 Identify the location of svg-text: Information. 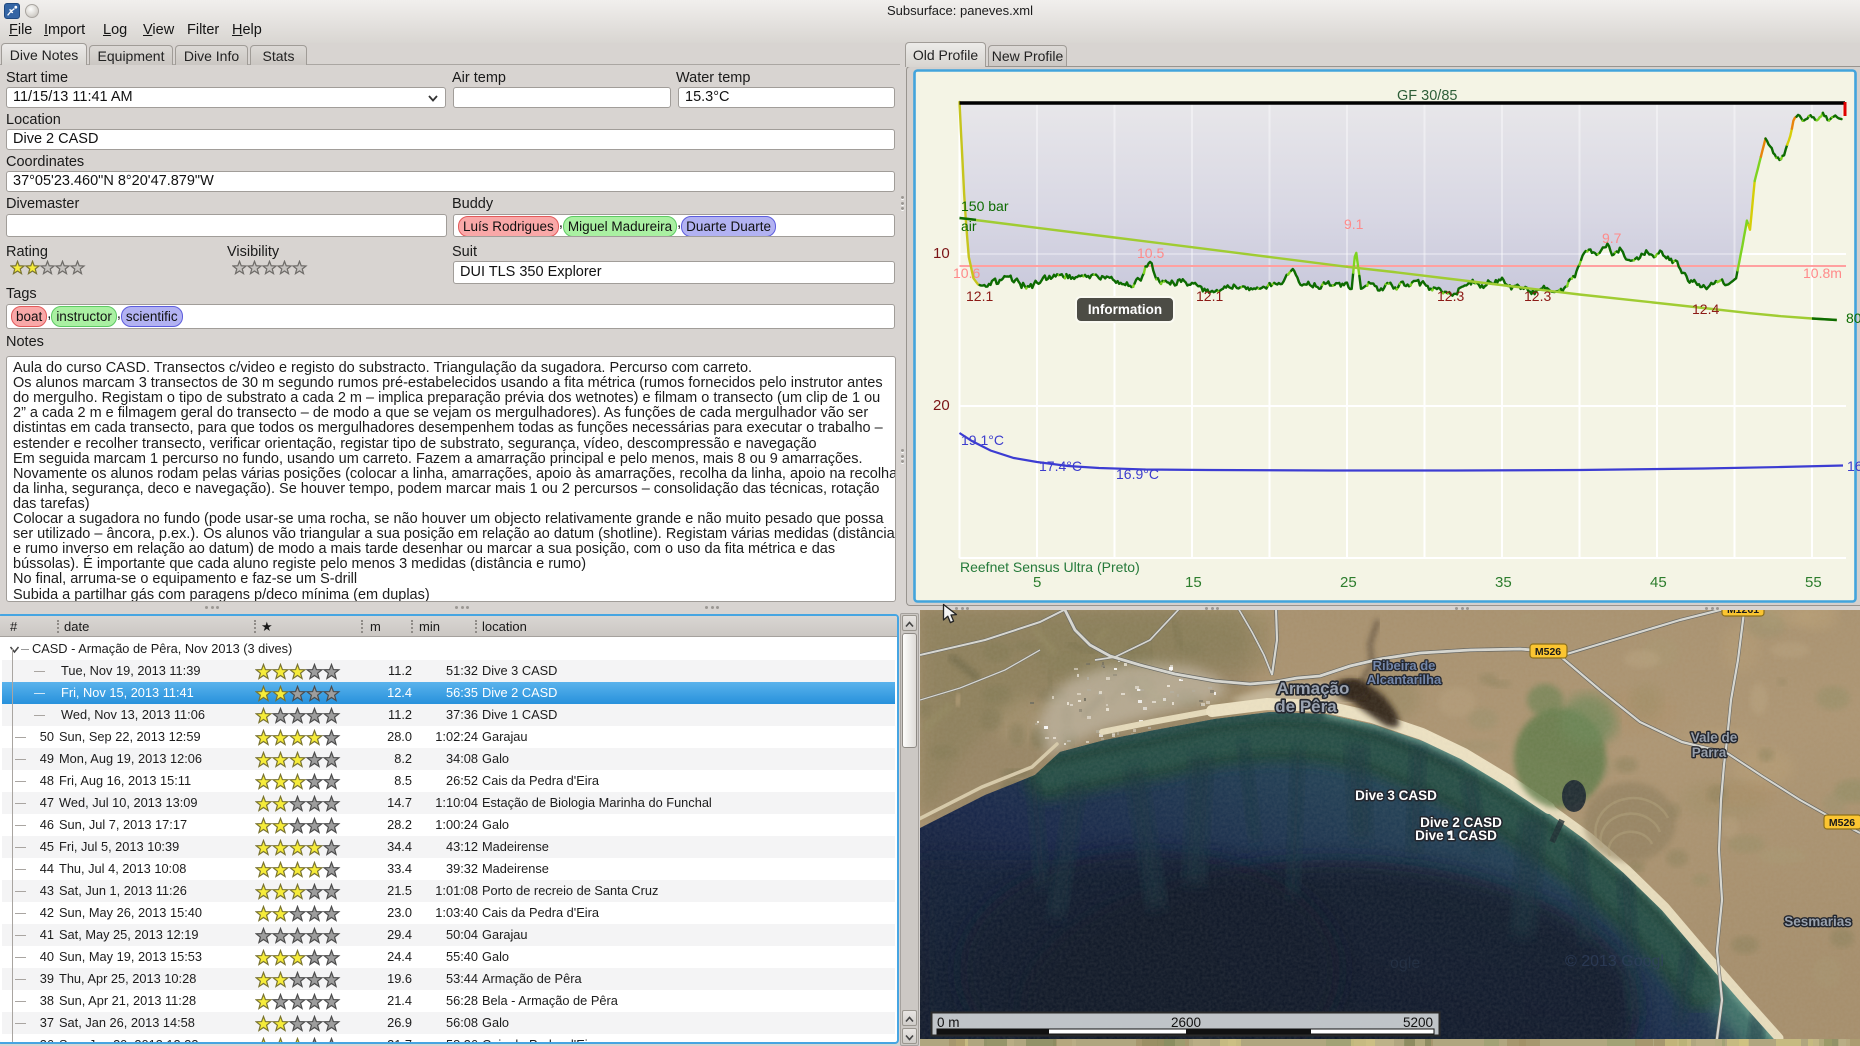
(1125, 309).